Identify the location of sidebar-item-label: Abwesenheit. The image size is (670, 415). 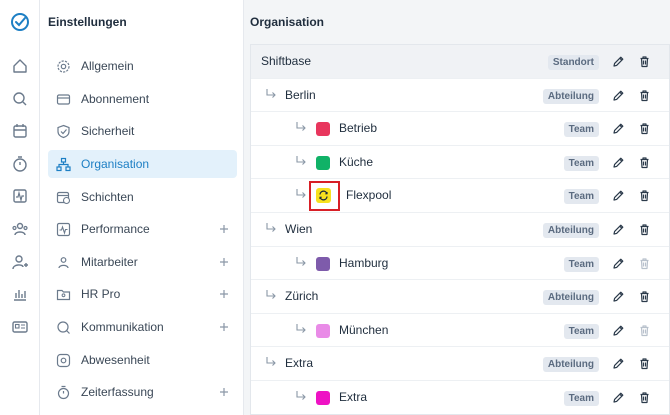
(115, 360).